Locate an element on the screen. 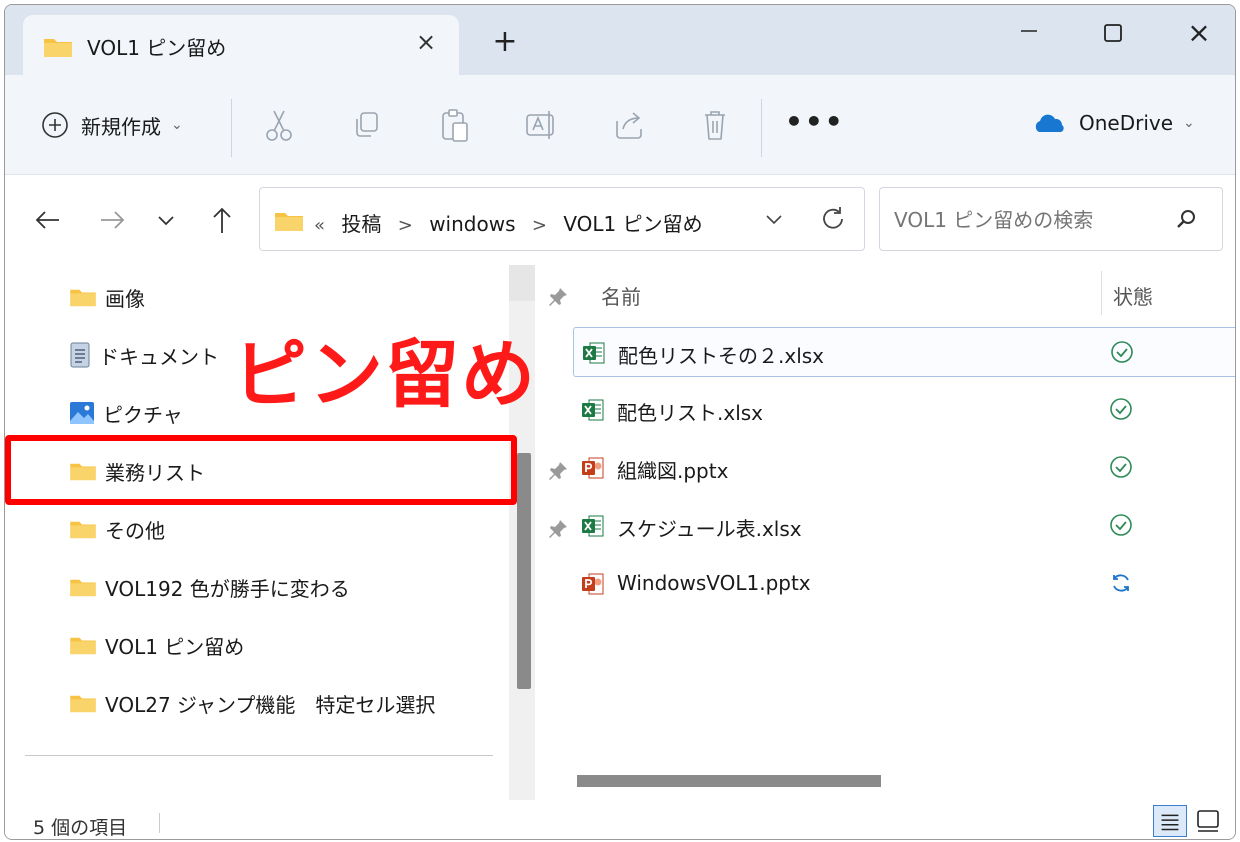  column-header-name: 名前 is located at coordinates (621, 295).